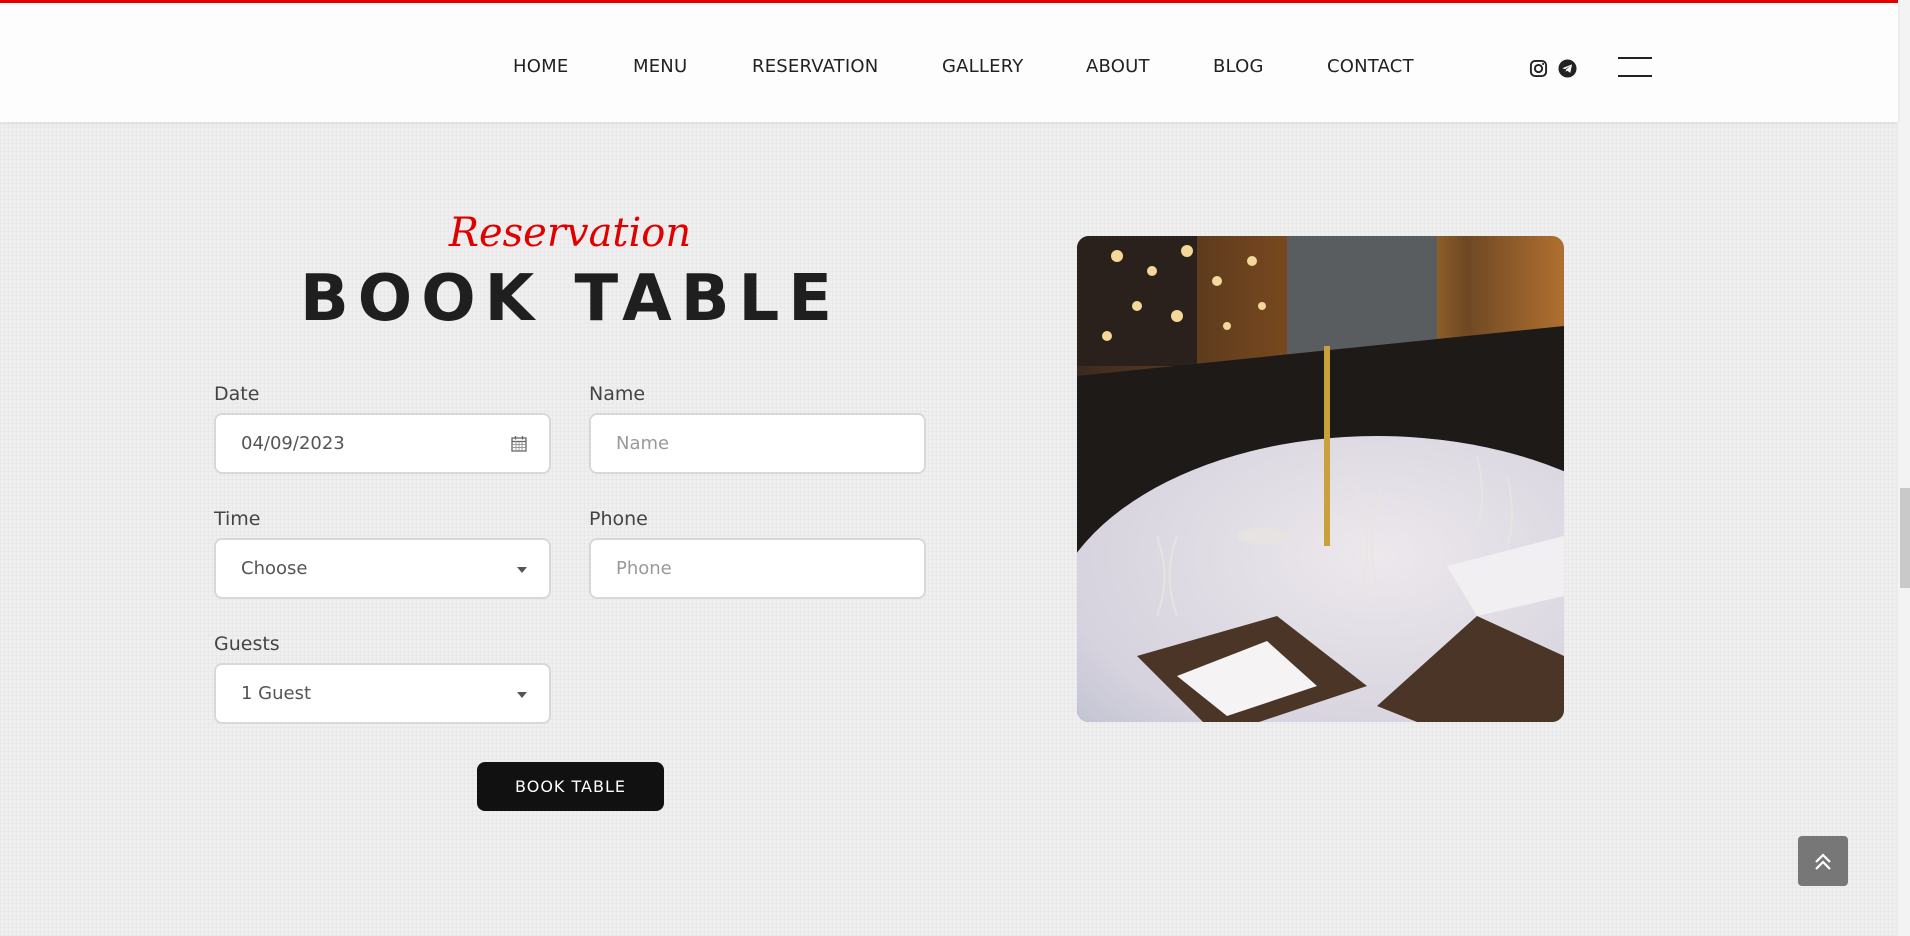 Image resolution: width=1910 pixels, height=936 pixels. Describe the element at coordinates (757, 568) in the screenshot. I see `phone-input: Phone` at that location.